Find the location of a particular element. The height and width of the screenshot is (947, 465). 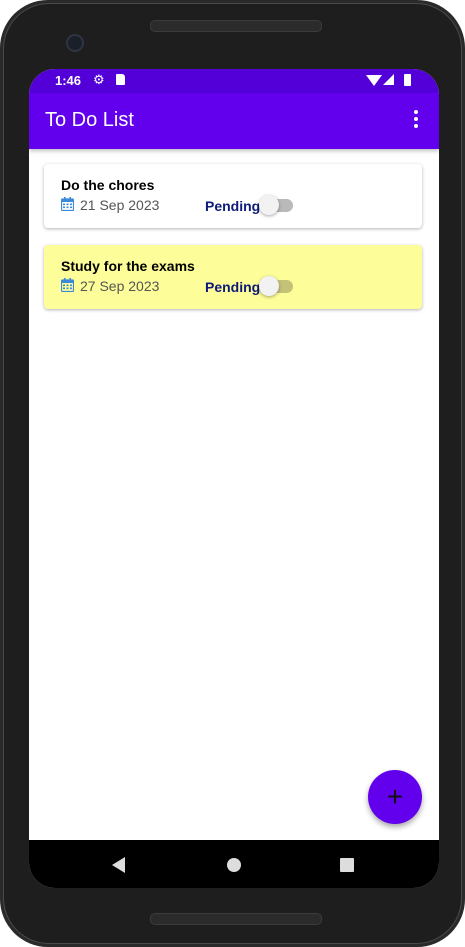

recents-icon is located at coordinates (347, 865).